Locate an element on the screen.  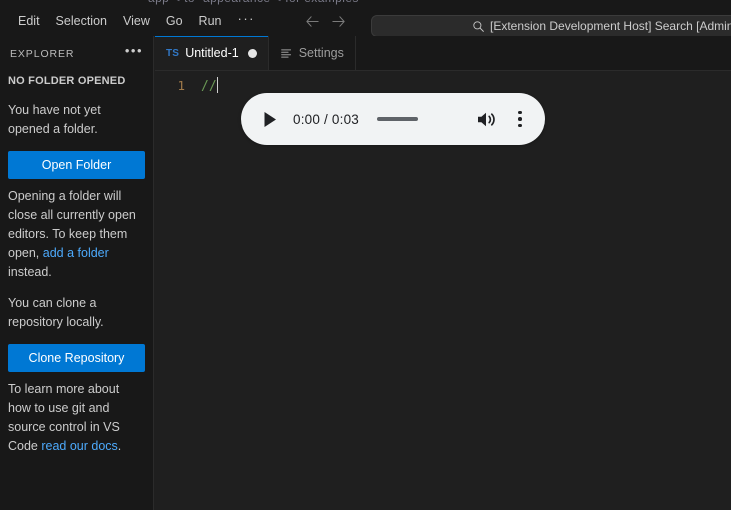
line-number-1: 1 is located at coordinates (181, 85).